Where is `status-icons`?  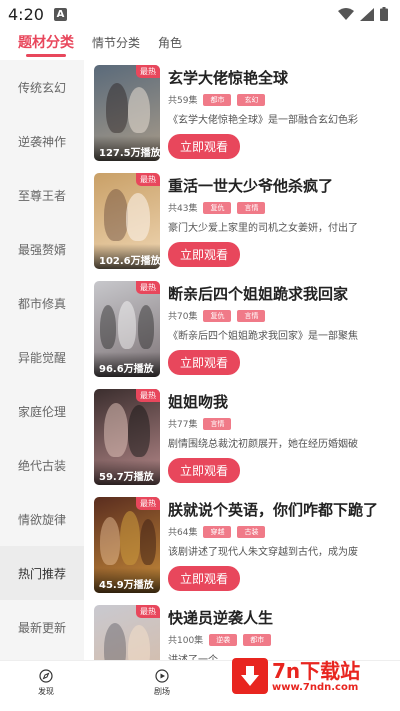 status-icons is located at coordinates (363, 14).